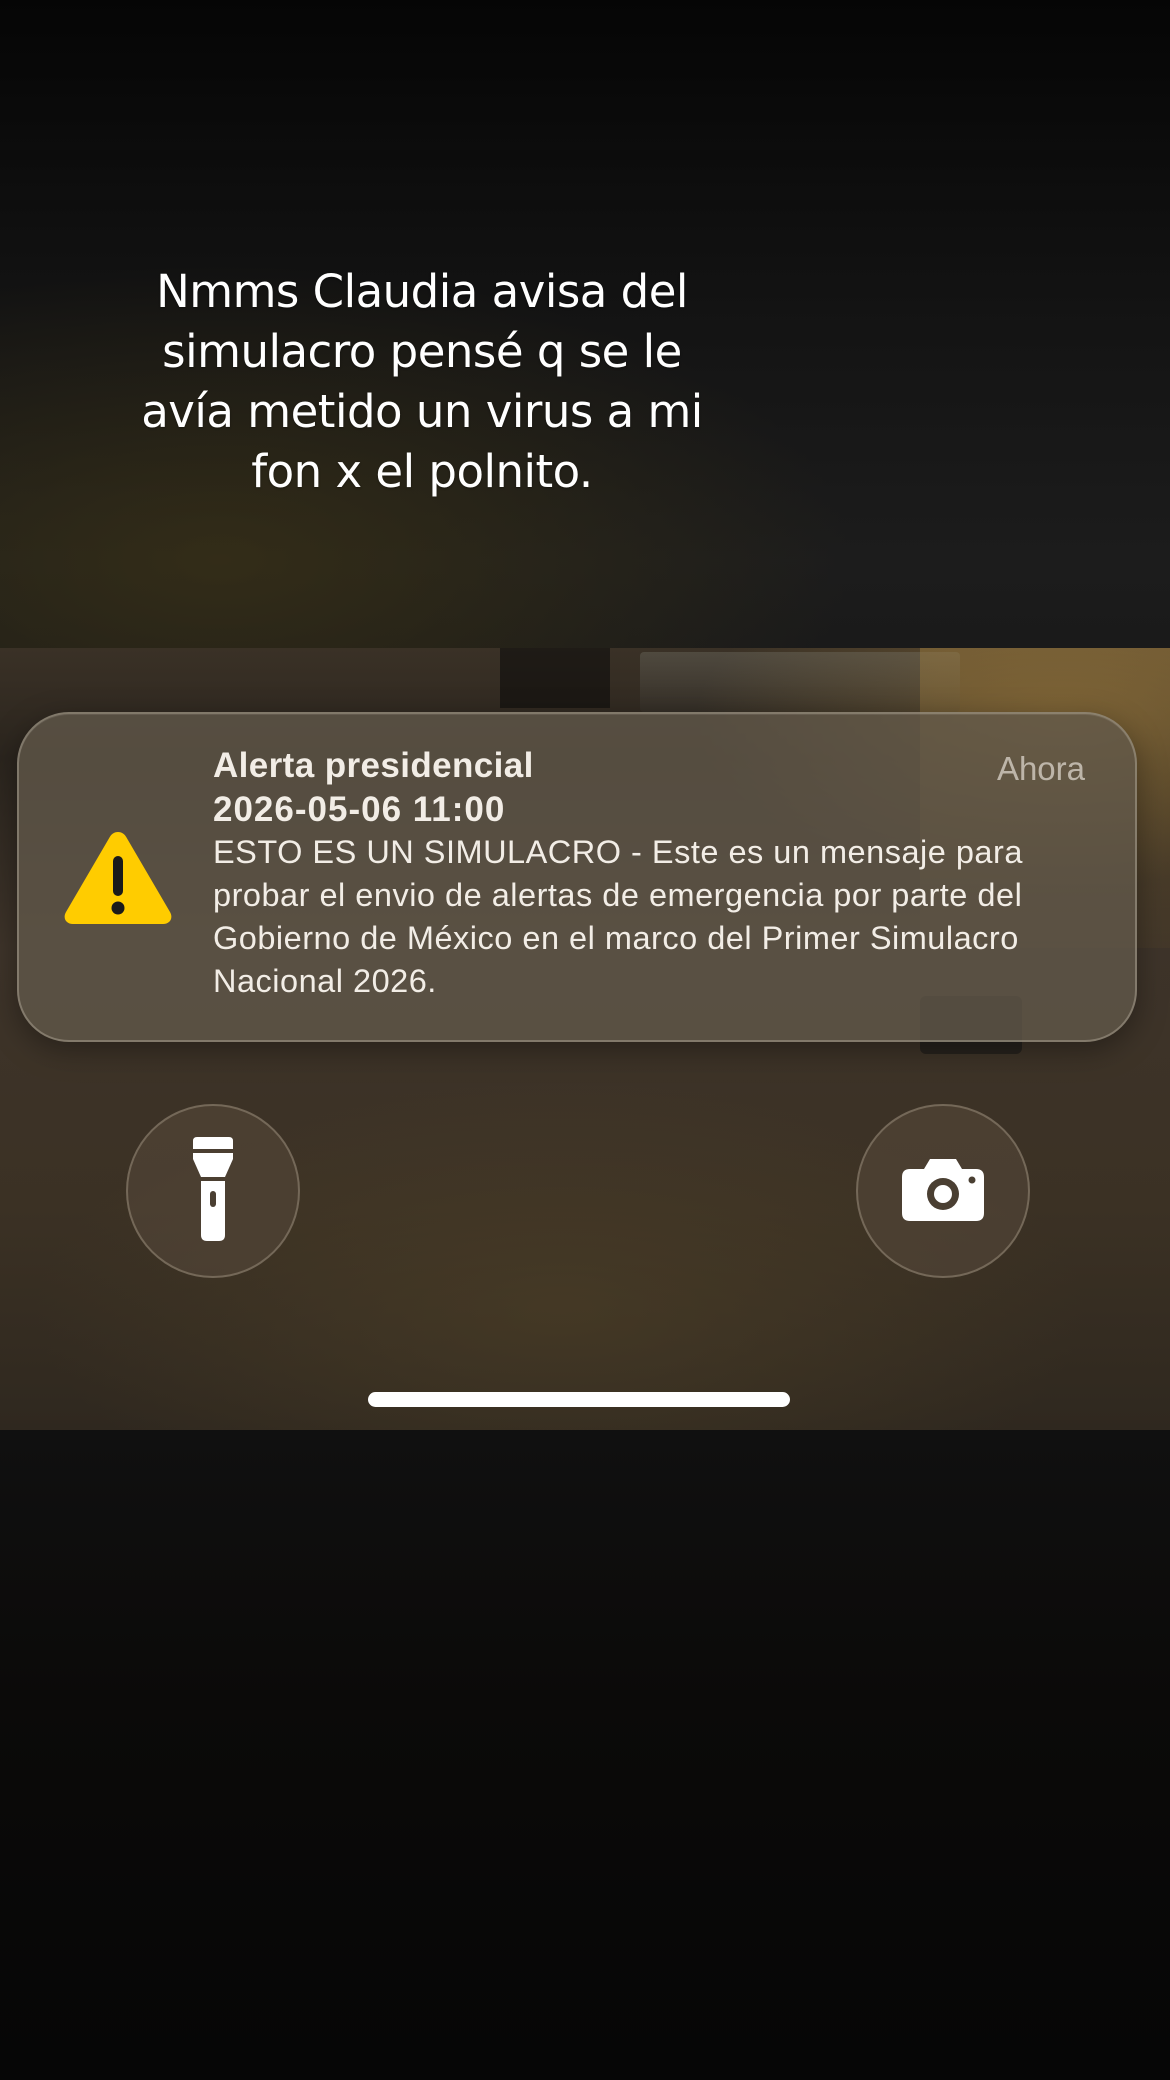 The width and height of the screenshot is (1170, 2080). I want to click on notification-datetime: 2026-05-06 11:00, so click(359, 809).